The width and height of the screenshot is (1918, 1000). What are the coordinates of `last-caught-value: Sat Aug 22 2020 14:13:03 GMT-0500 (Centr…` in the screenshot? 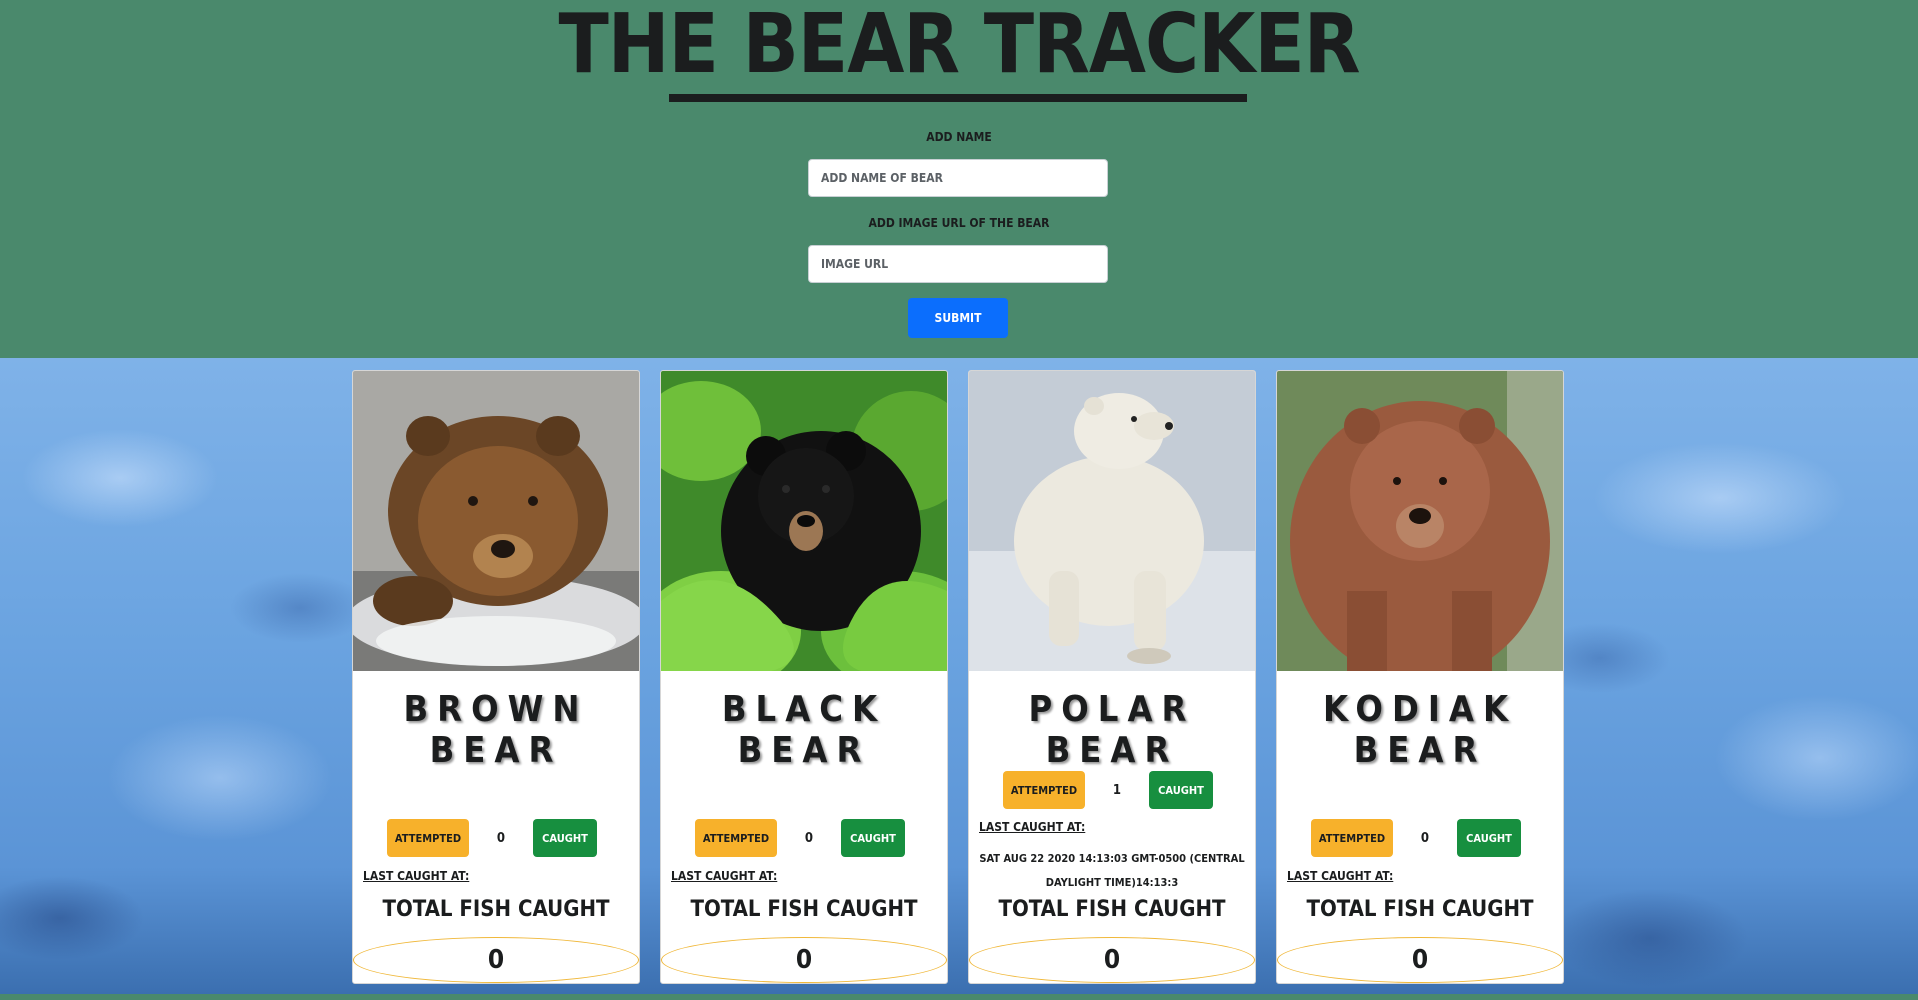 It's located at (1112, 870).